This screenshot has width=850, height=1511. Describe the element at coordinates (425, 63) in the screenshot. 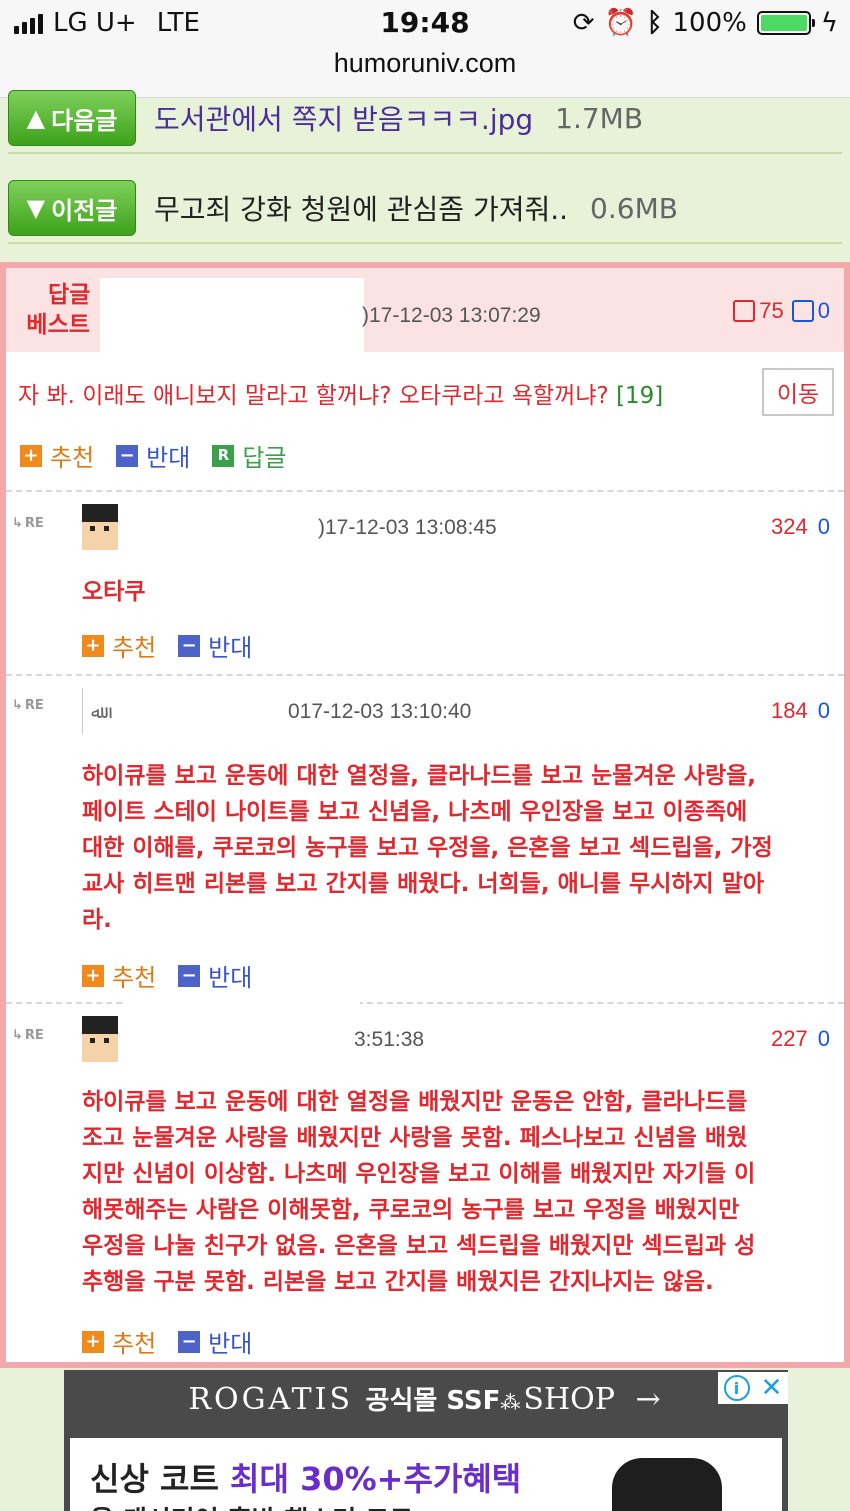

I see `url-bar: humoruniv.com` at that location.